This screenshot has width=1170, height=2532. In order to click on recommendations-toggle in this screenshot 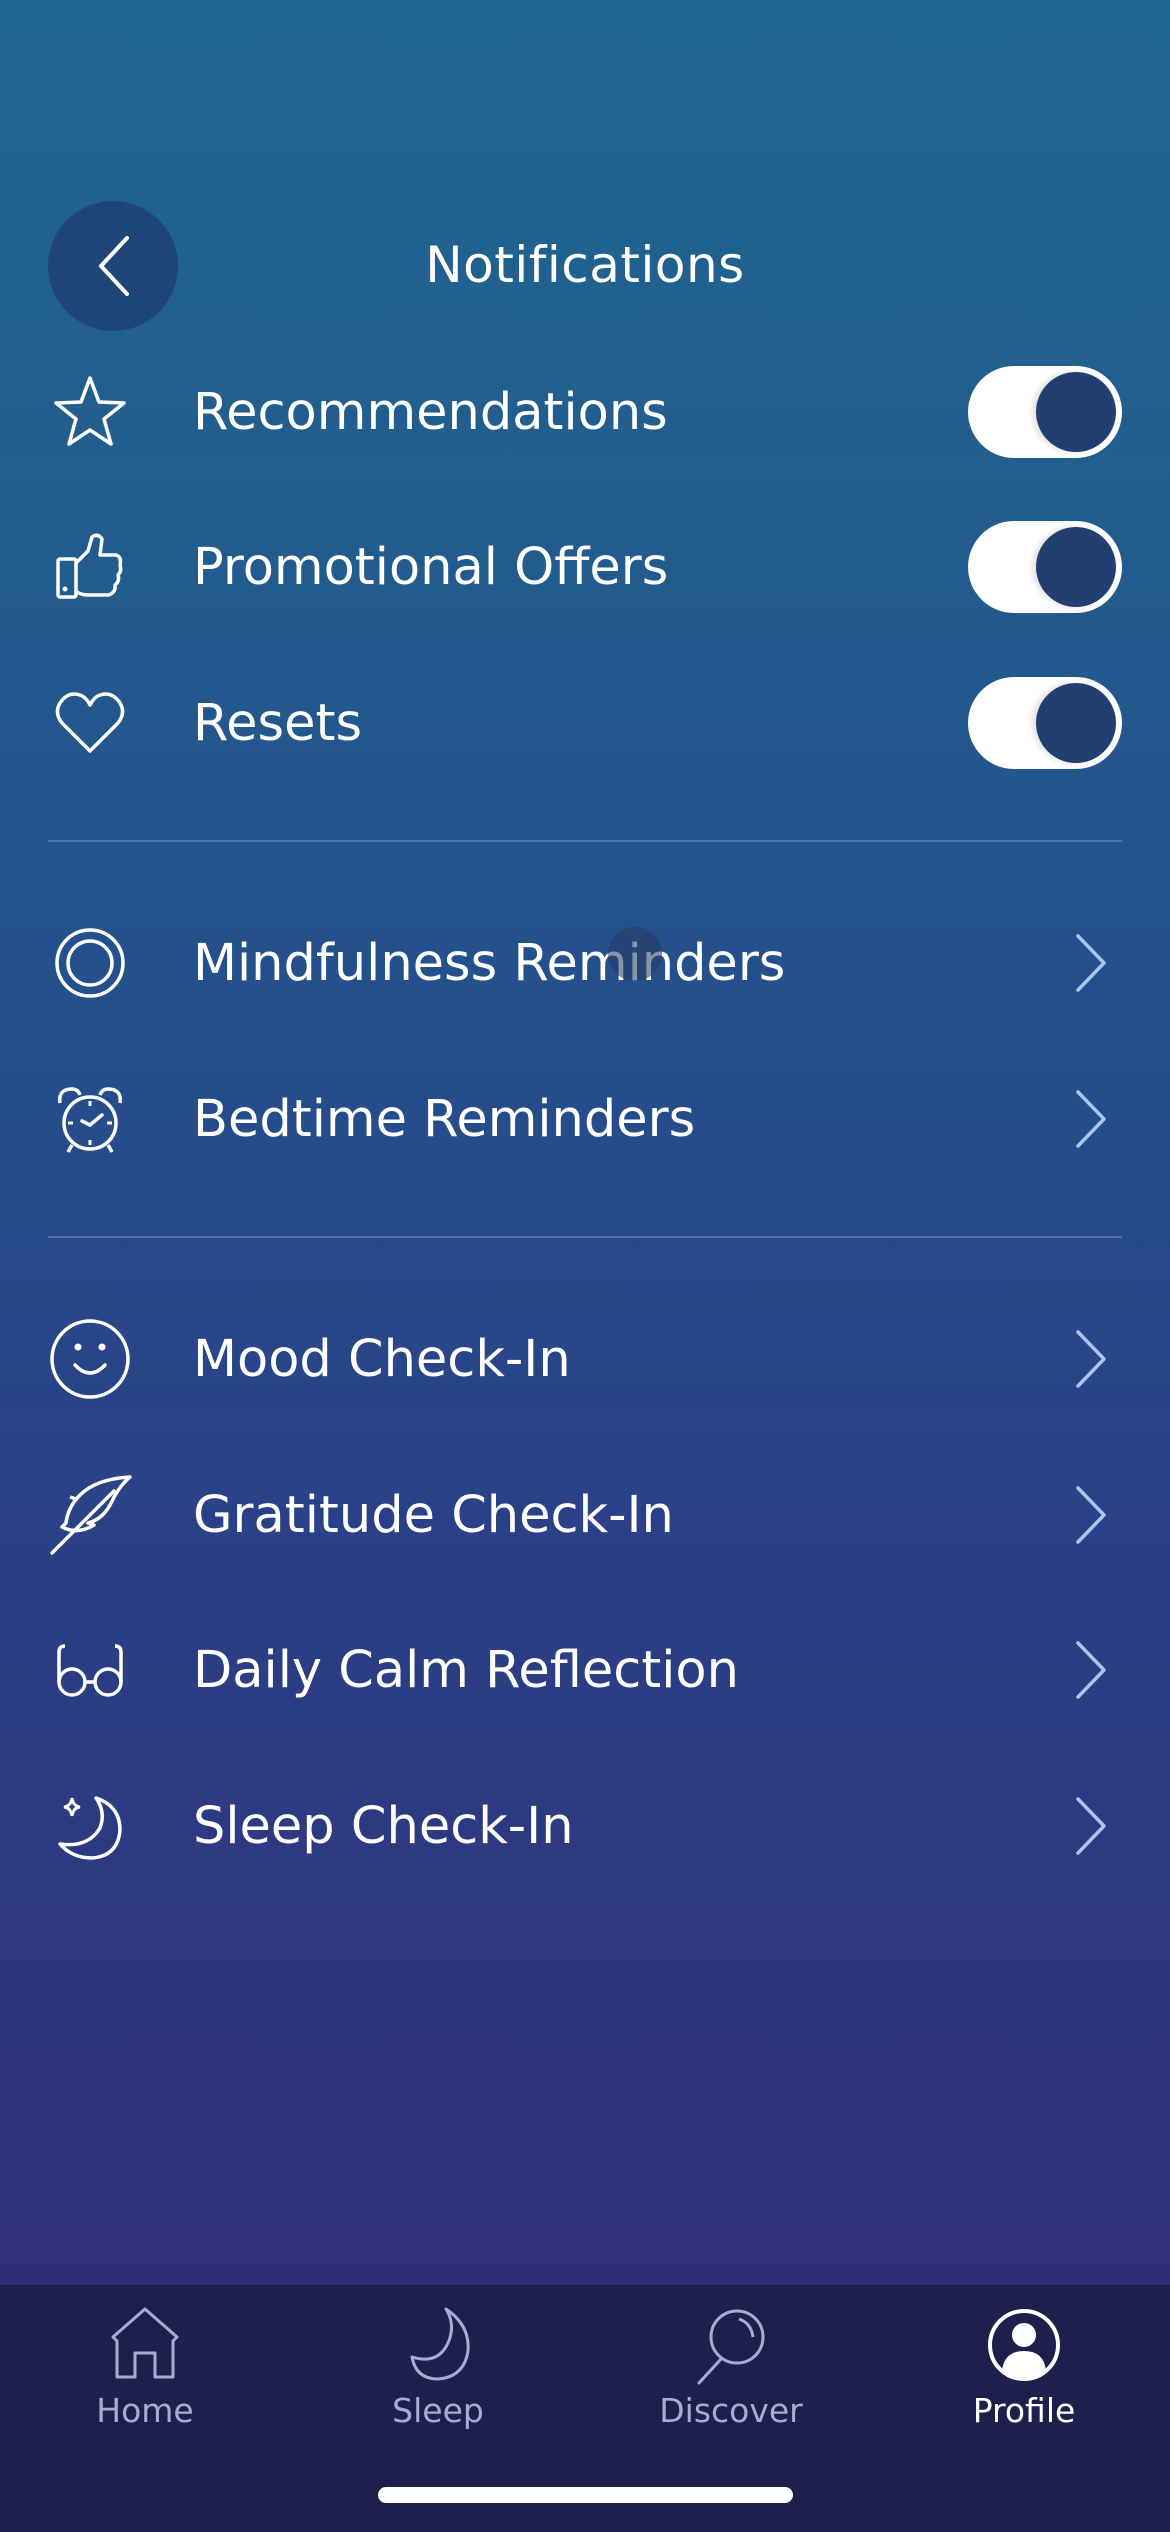, I will do `click(1045, 412)`.